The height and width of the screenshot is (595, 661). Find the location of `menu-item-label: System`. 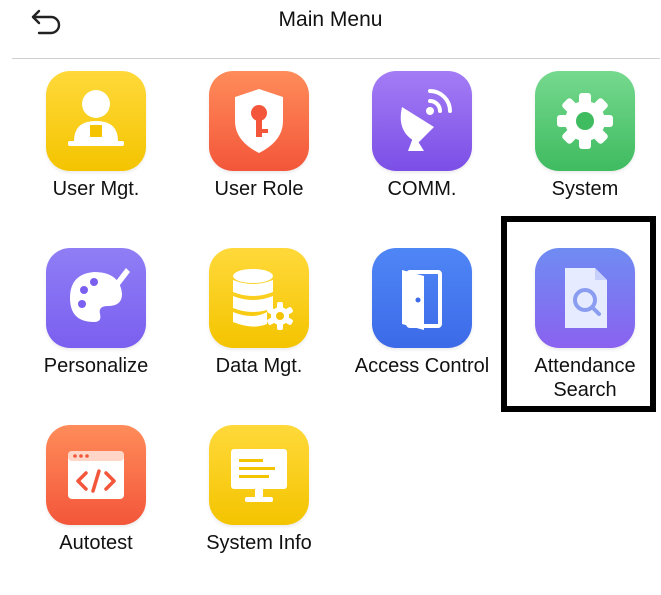

menu-item-label: System is located at coordinates (585, 189).